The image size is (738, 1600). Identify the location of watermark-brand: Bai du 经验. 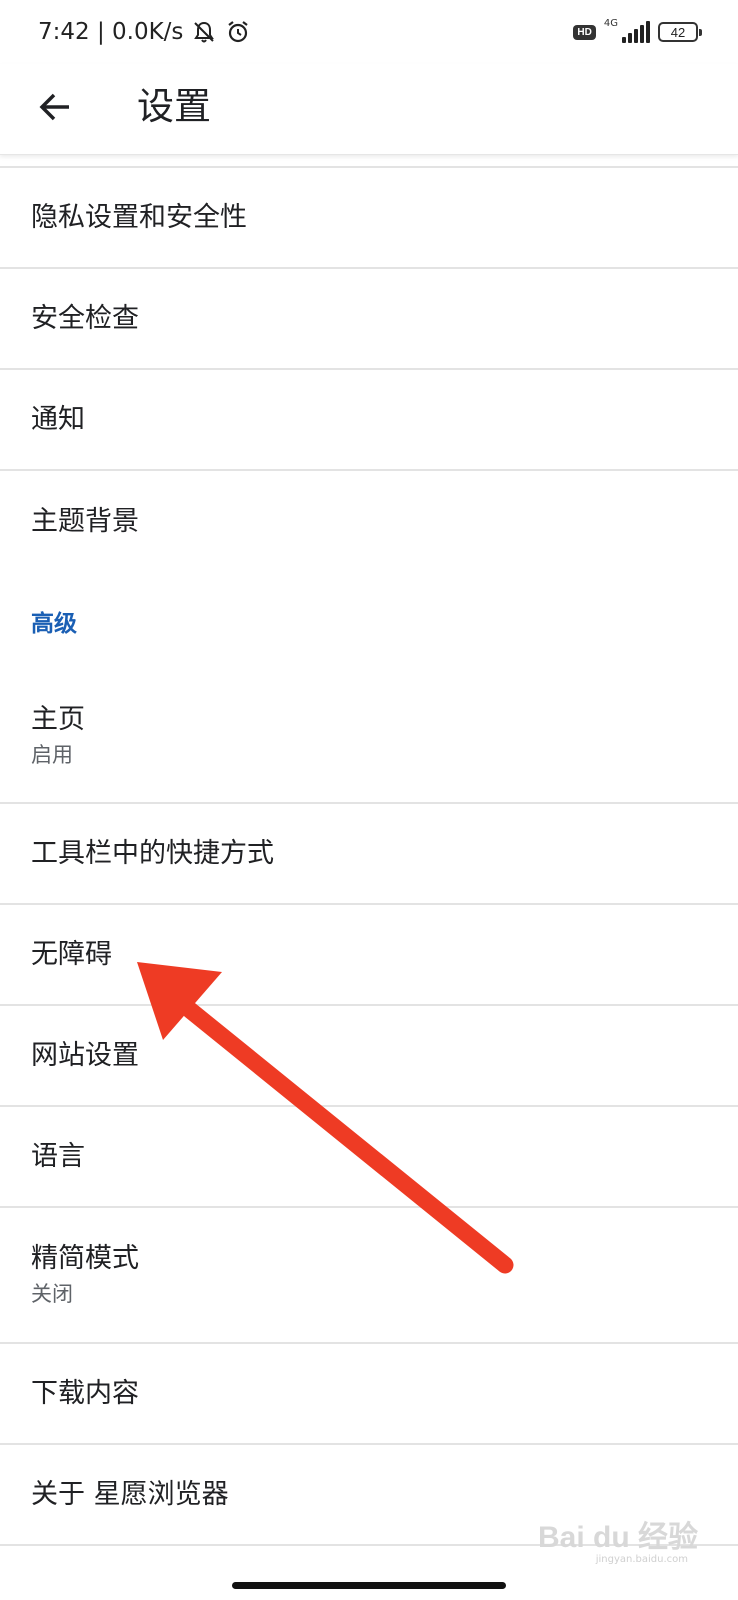
(617, 1537).